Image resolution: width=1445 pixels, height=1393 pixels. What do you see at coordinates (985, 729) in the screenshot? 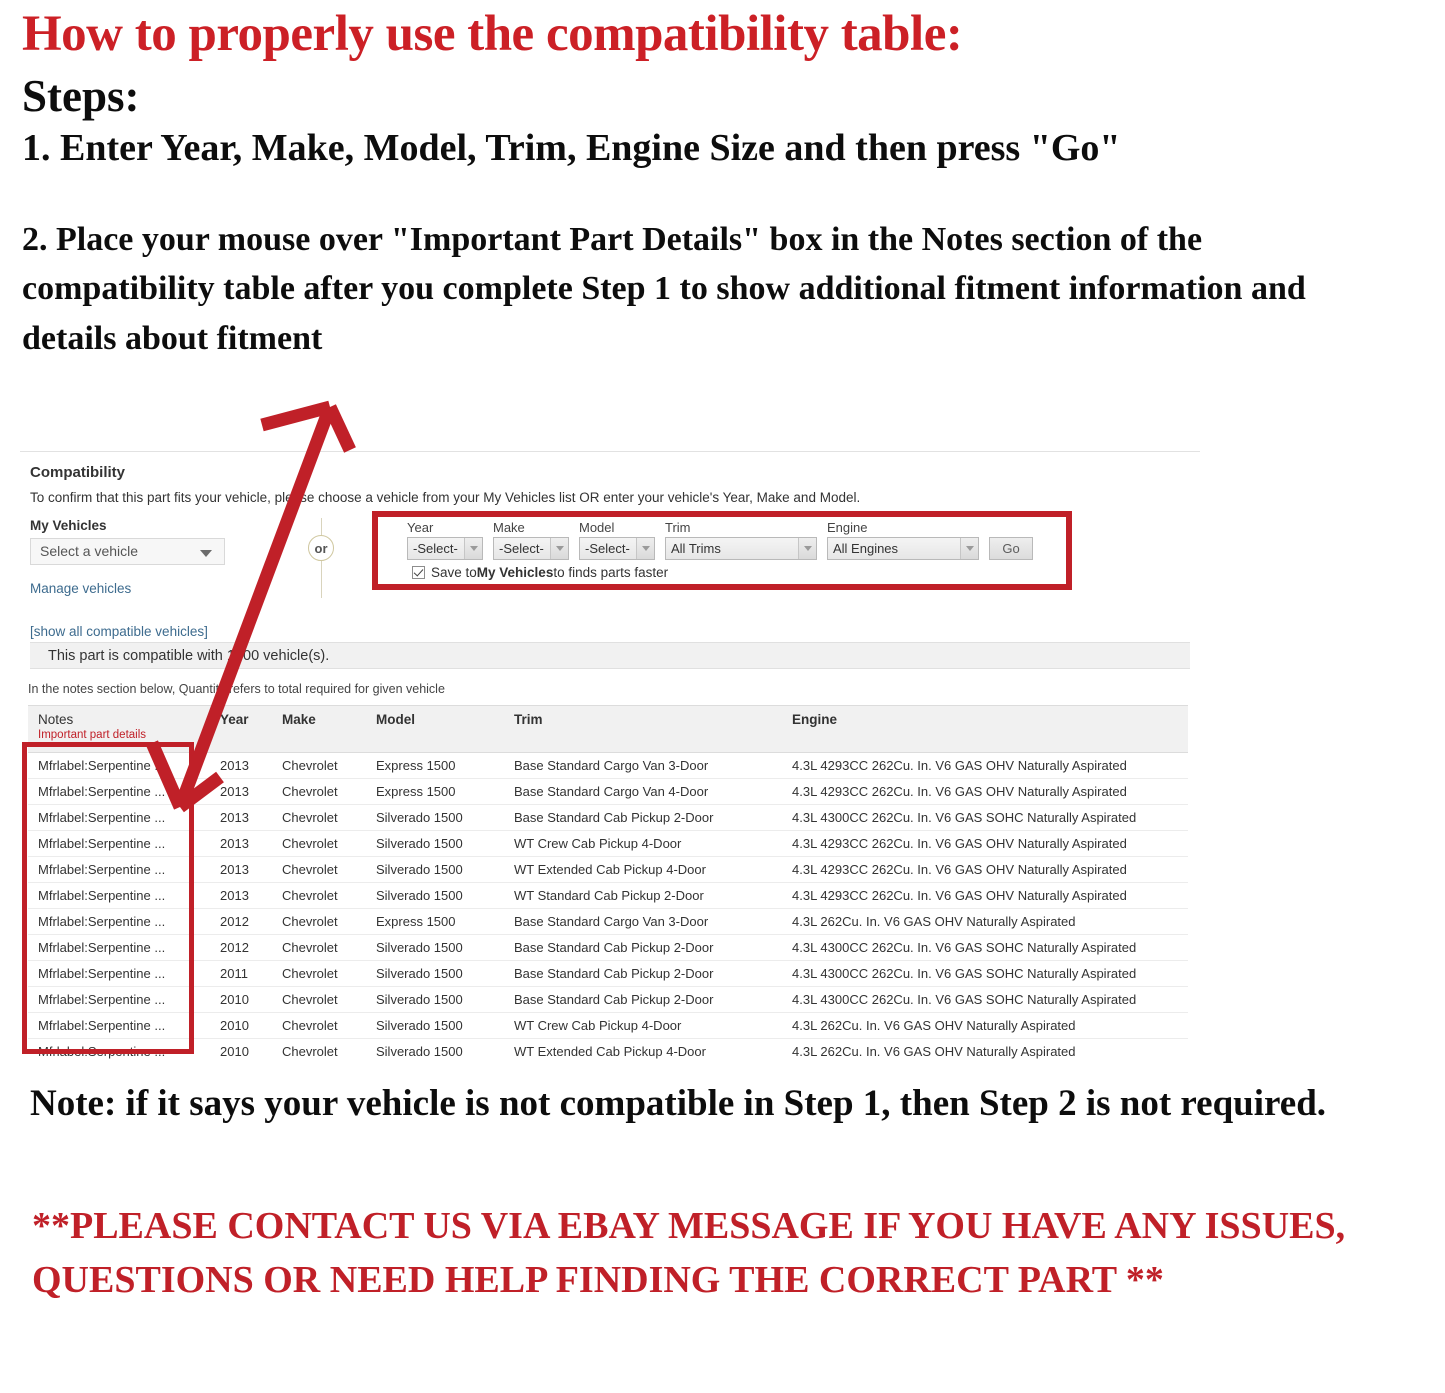
I see `column-header-engine: Engine` at bounding box center [985, 729].